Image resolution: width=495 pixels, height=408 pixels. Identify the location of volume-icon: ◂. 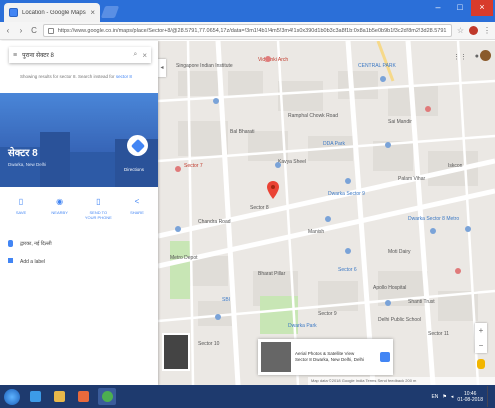
(452, 397).